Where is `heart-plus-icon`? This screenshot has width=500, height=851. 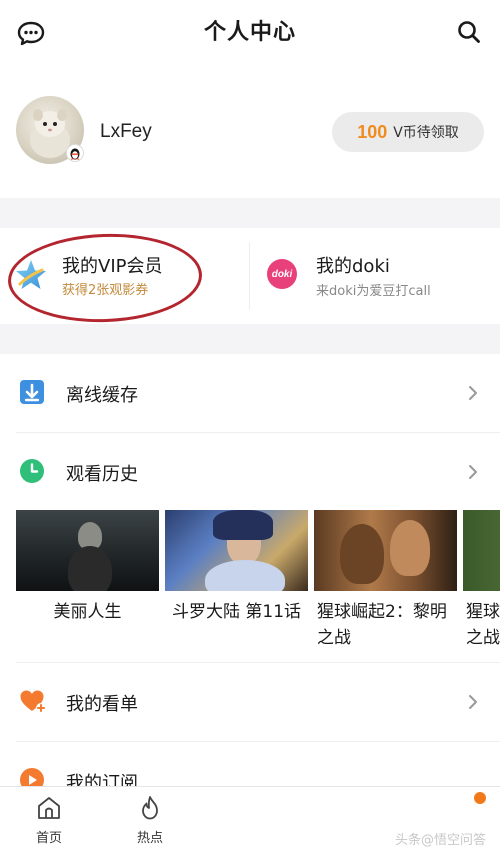
heart-plus-icon is located at coordinates (32, 701).